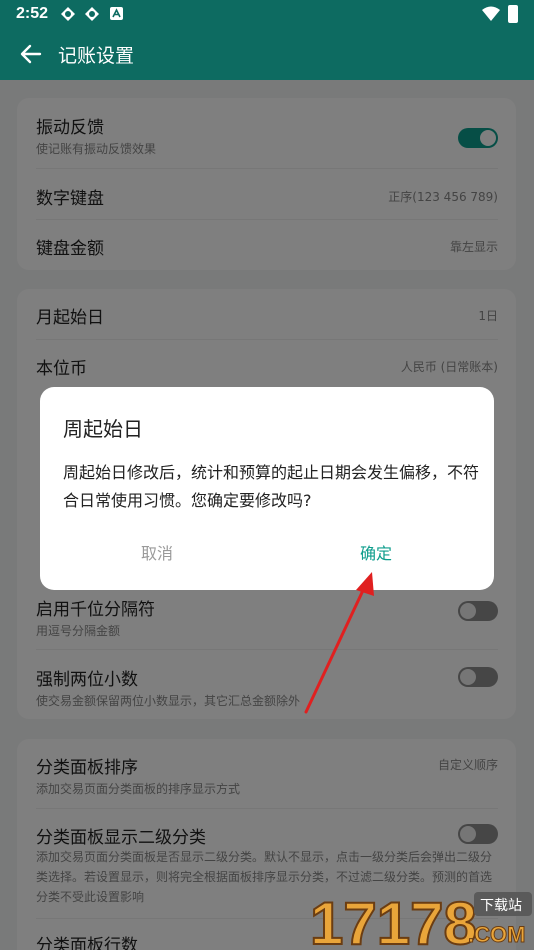 The image size is (534, 950). What do you see at coordinates (267, 14) in the screenshot?
I see `status-bar: 2:52` at bounding box center [267, 14].